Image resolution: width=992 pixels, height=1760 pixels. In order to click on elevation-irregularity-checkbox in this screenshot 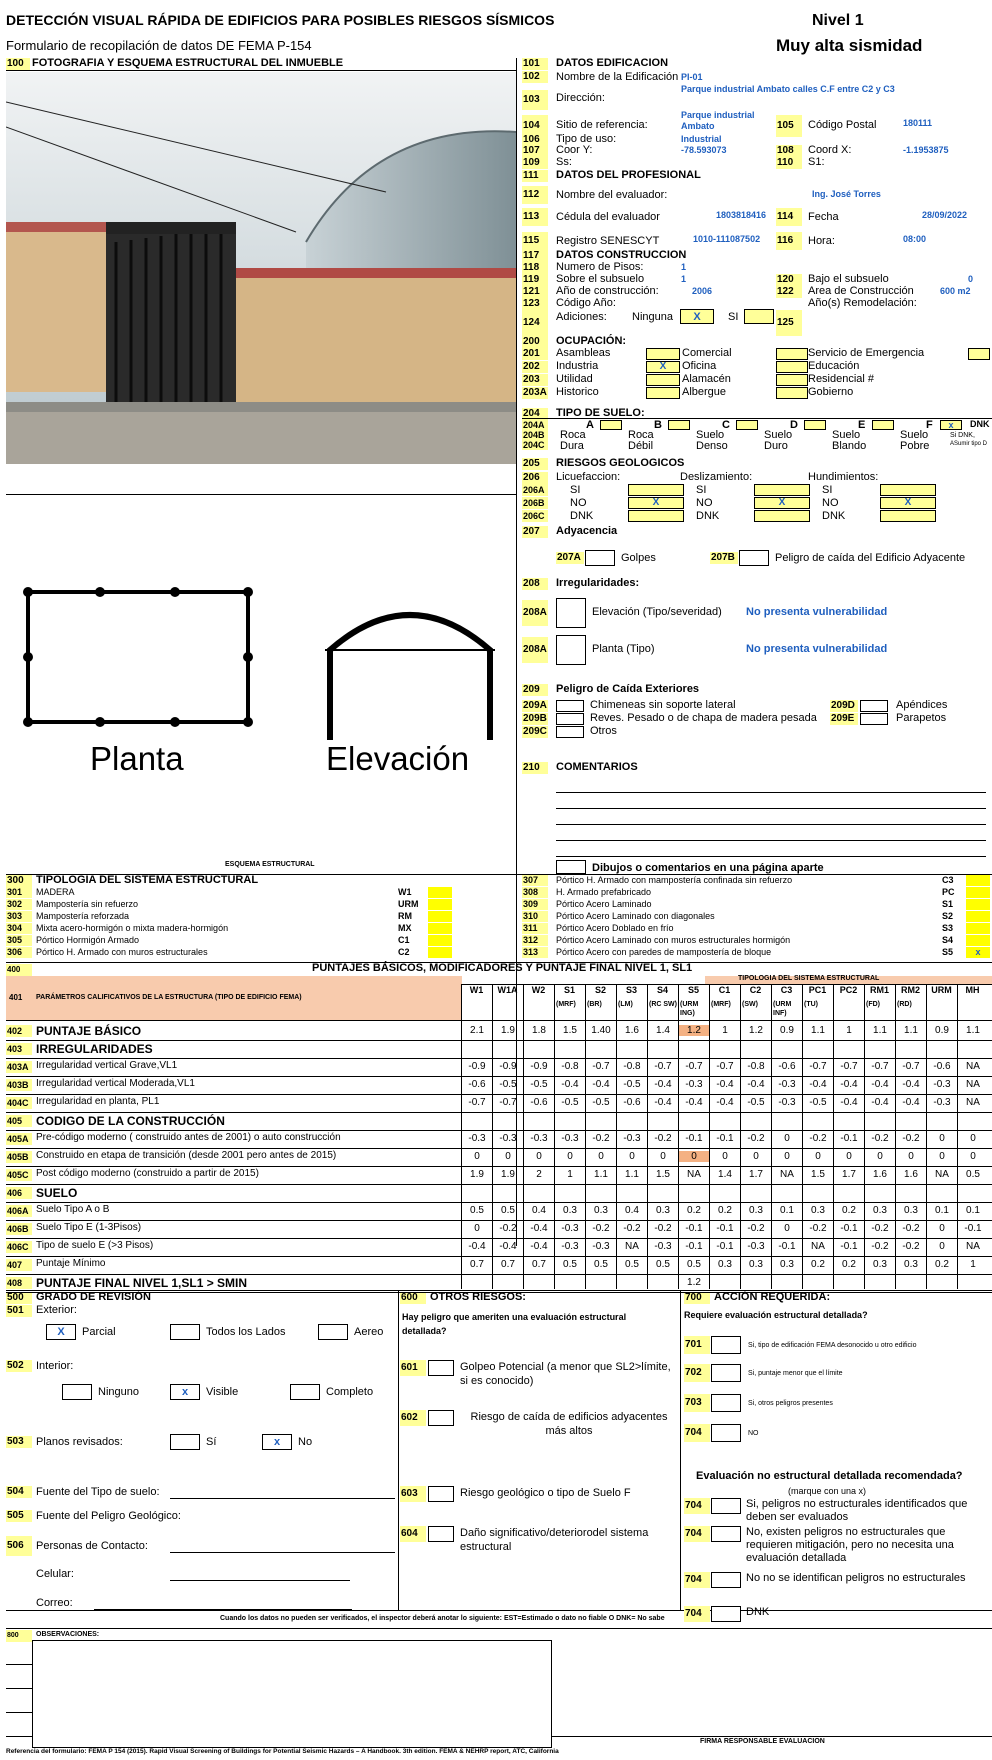, I will do `click(571, 613)`.